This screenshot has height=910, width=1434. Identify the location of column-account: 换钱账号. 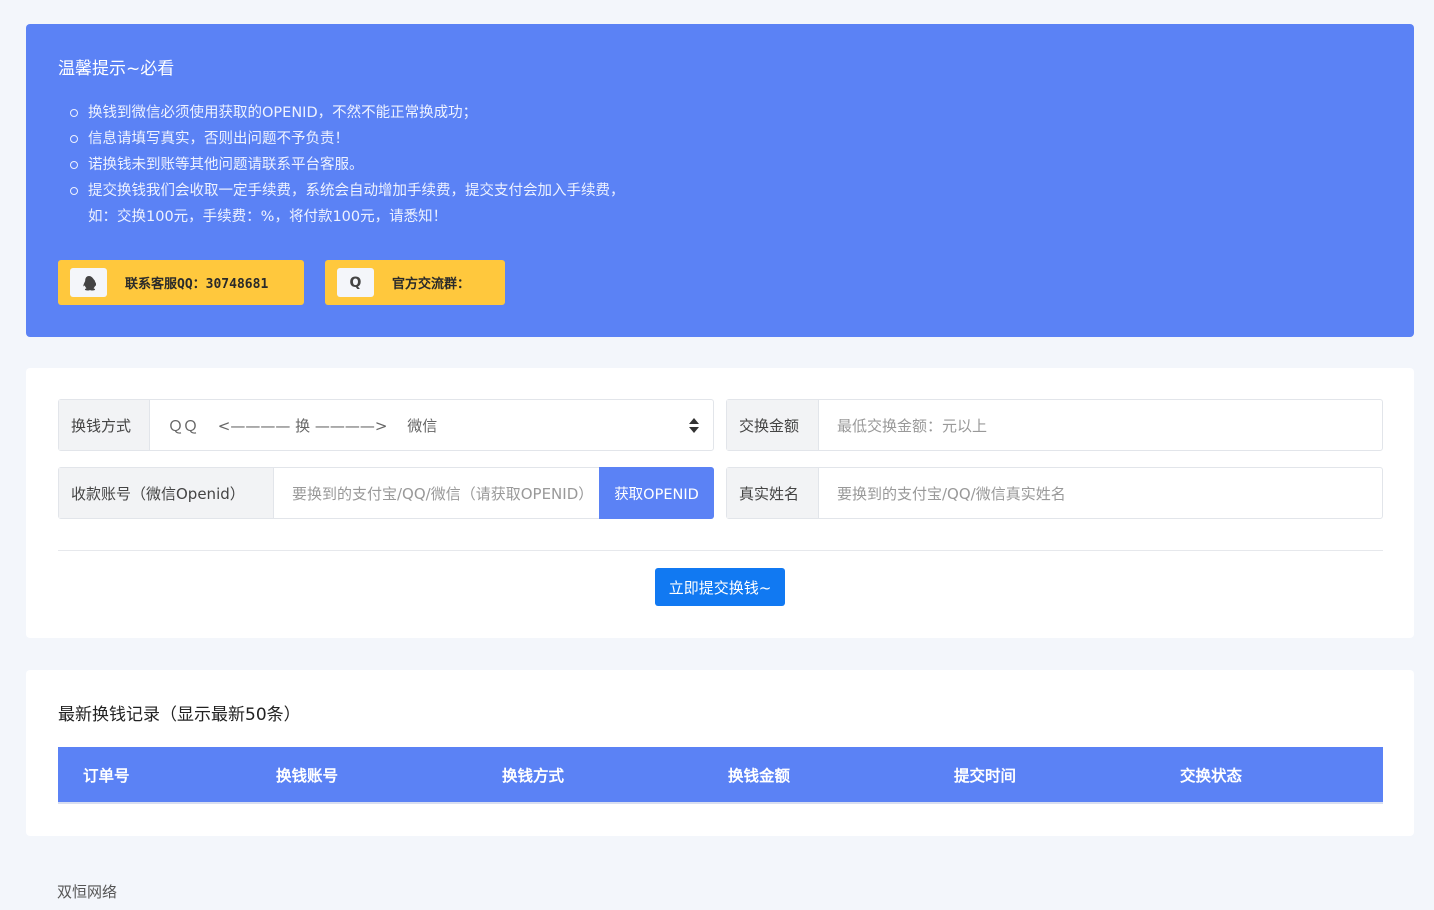
(307, 775).